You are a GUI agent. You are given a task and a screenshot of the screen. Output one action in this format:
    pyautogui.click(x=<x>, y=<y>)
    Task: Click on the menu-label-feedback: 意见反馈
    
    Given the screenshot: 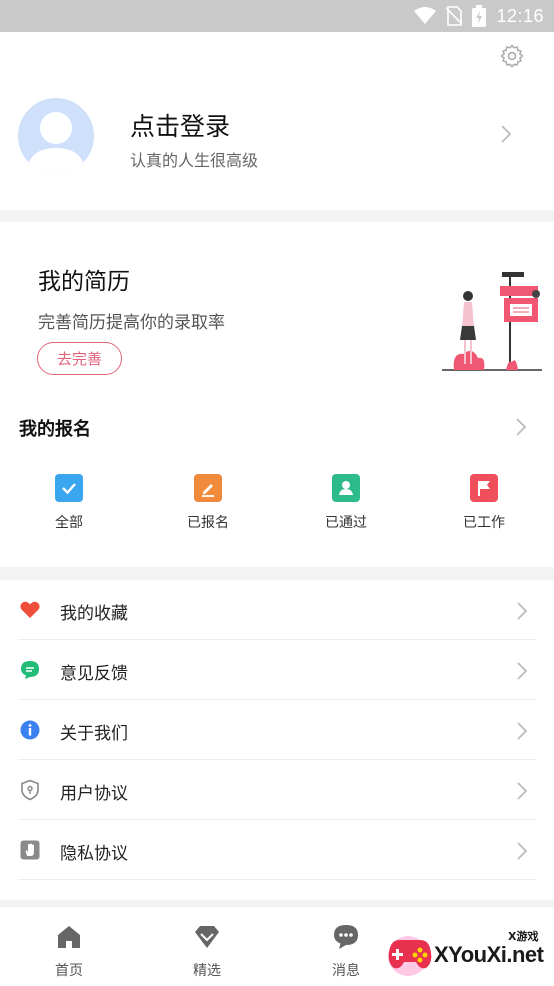 What is the action you would take?
    pyautogui.click(x=94, y=674)
    